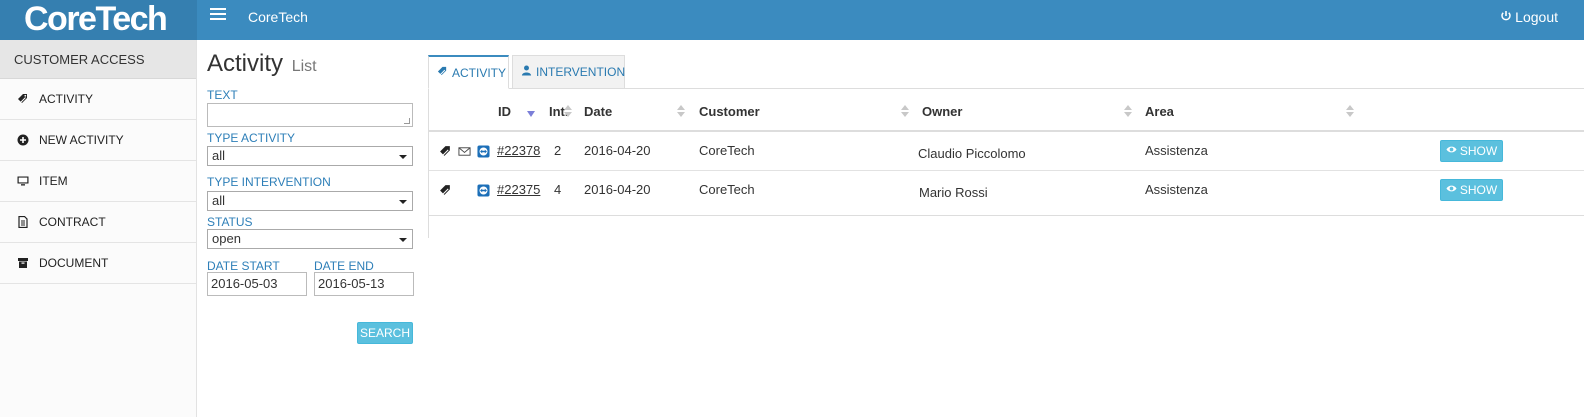 Image resolution: width=1584 pixels, height=417 pixels. What do you see at coordinates (518, 189) in the screenshot?
I see `activity-id-link: #22375` at bounding box center [518, 189].